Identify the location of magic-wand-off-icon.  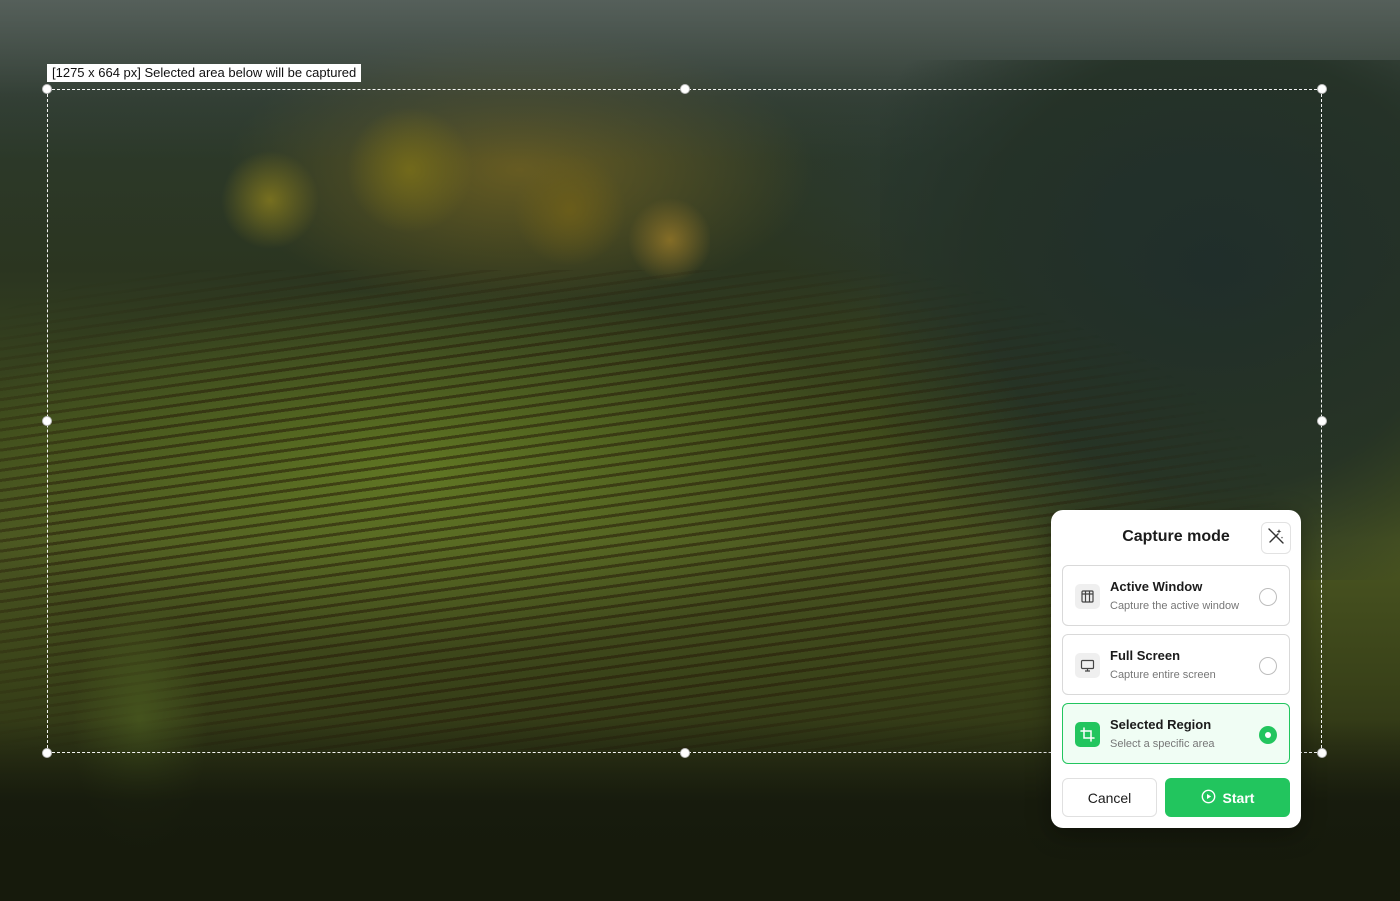
(1276, 538).